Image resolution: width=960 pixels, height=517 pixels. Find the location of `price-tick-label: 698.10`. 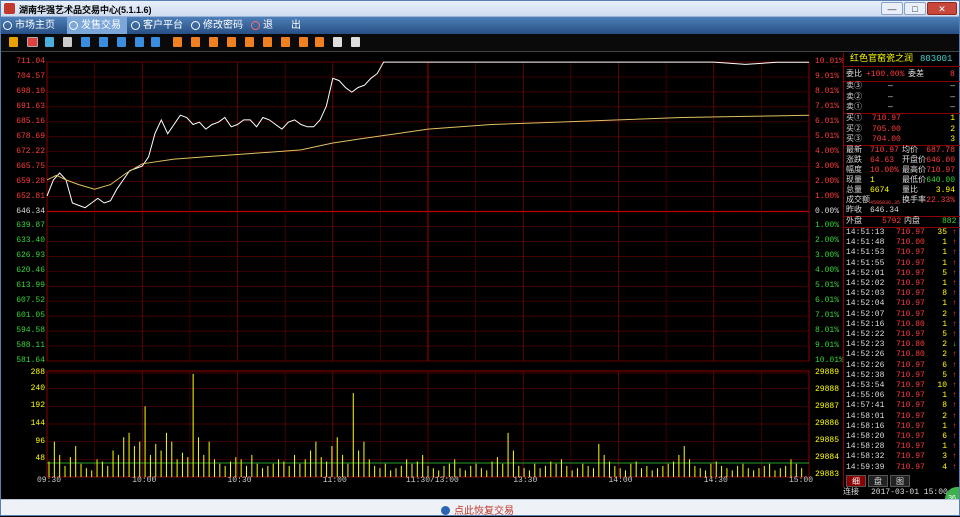

price-tick-label: 698.10 is located at coordinates (30, 91).